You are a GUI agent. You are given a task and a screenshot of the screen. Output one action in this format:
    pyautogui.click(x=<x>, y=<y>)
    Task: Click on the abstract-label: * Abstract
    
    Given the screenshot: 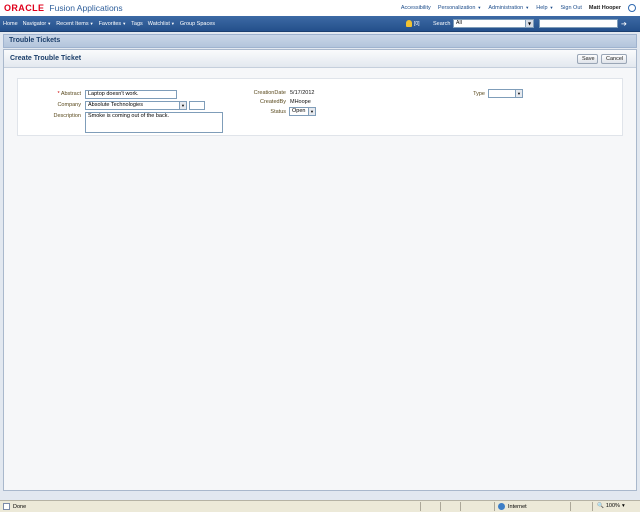 What is the action you would take?
    pyautogui.click(x=49, y=94)
    